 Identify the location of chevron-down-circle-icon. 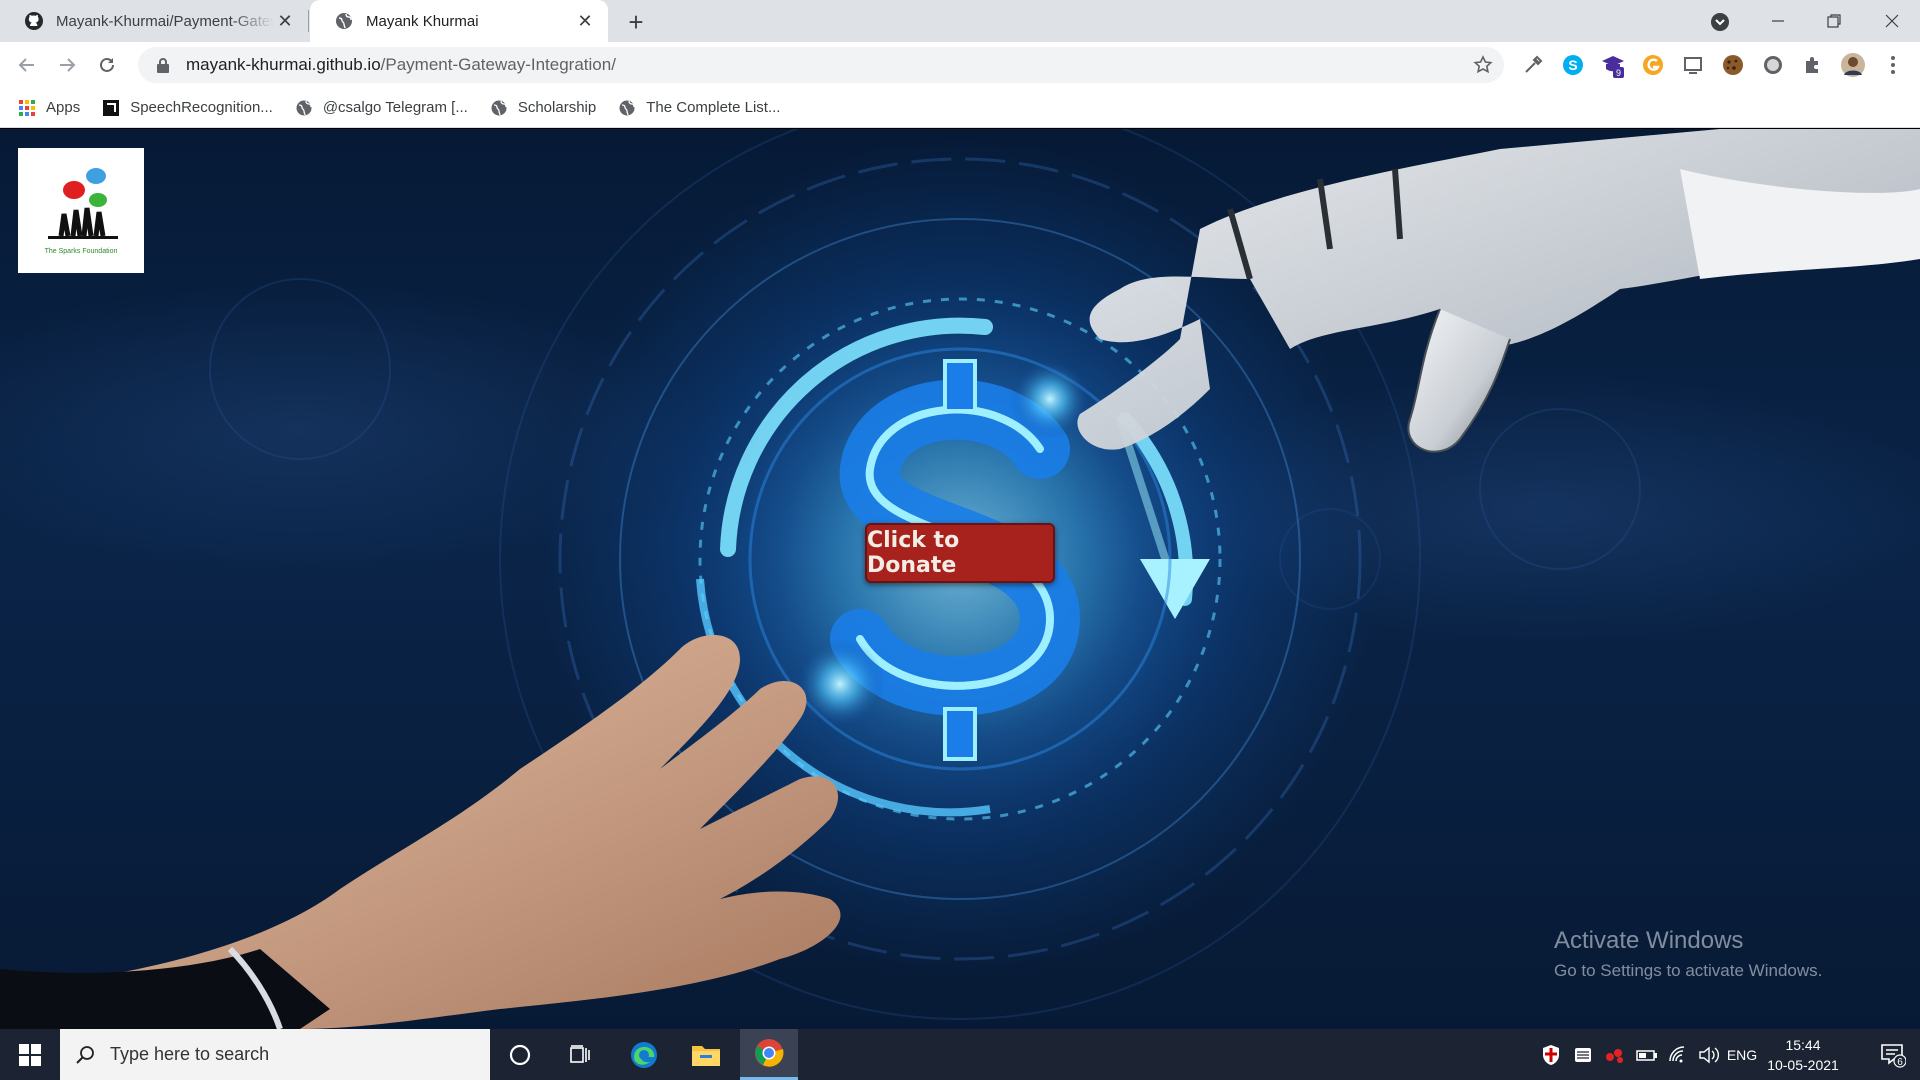
(1720, 22).